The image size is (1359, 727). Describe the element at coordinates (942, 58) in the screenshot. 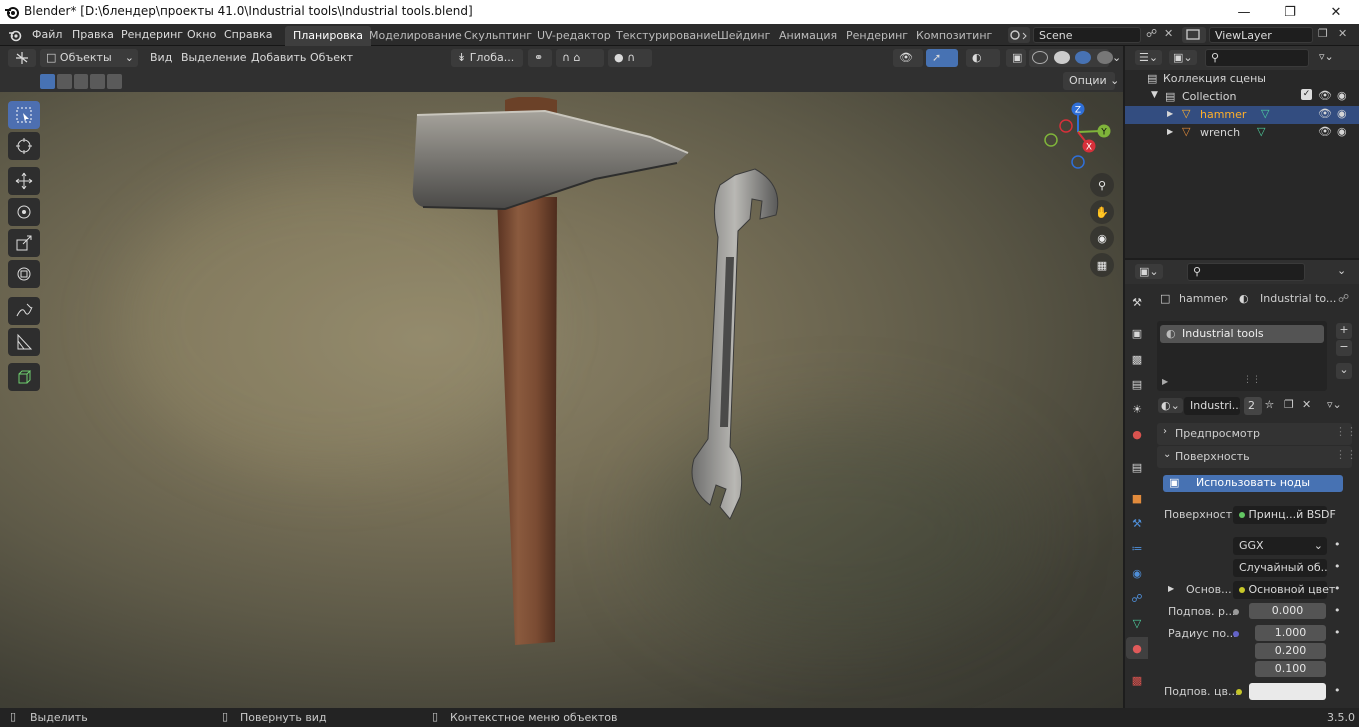

I see `gizmo-toggle: ➚` at that location.